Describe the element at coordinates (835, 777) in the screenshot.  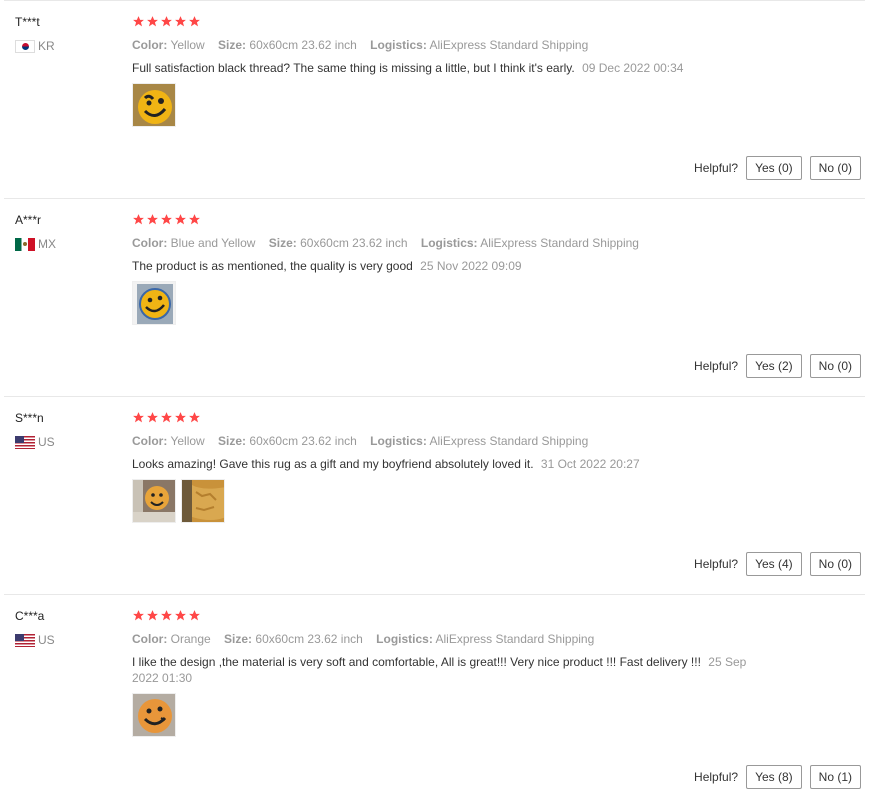
I see `helpful-no-button: No (1)` at that location.